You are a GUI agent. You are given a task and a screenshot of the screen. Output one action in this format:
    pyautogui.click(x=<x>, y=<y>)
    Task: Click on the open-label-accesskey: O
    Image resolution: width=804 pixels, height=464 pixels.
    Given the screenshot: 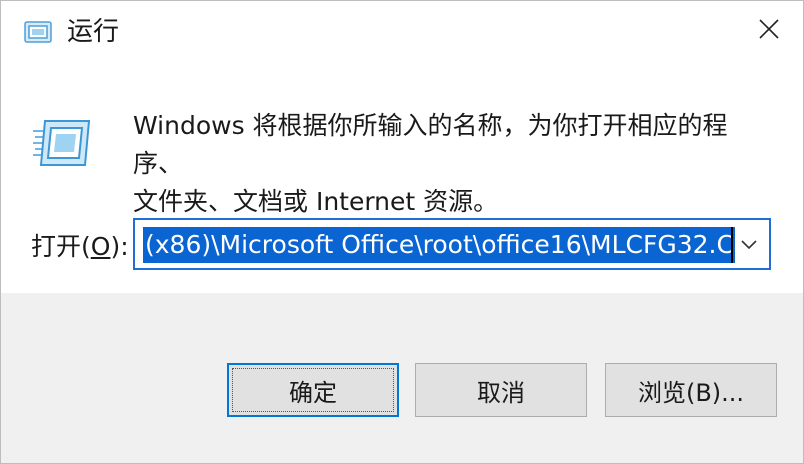 What is the action you would take?
    pyautogui.click(x=100, y=246)
    